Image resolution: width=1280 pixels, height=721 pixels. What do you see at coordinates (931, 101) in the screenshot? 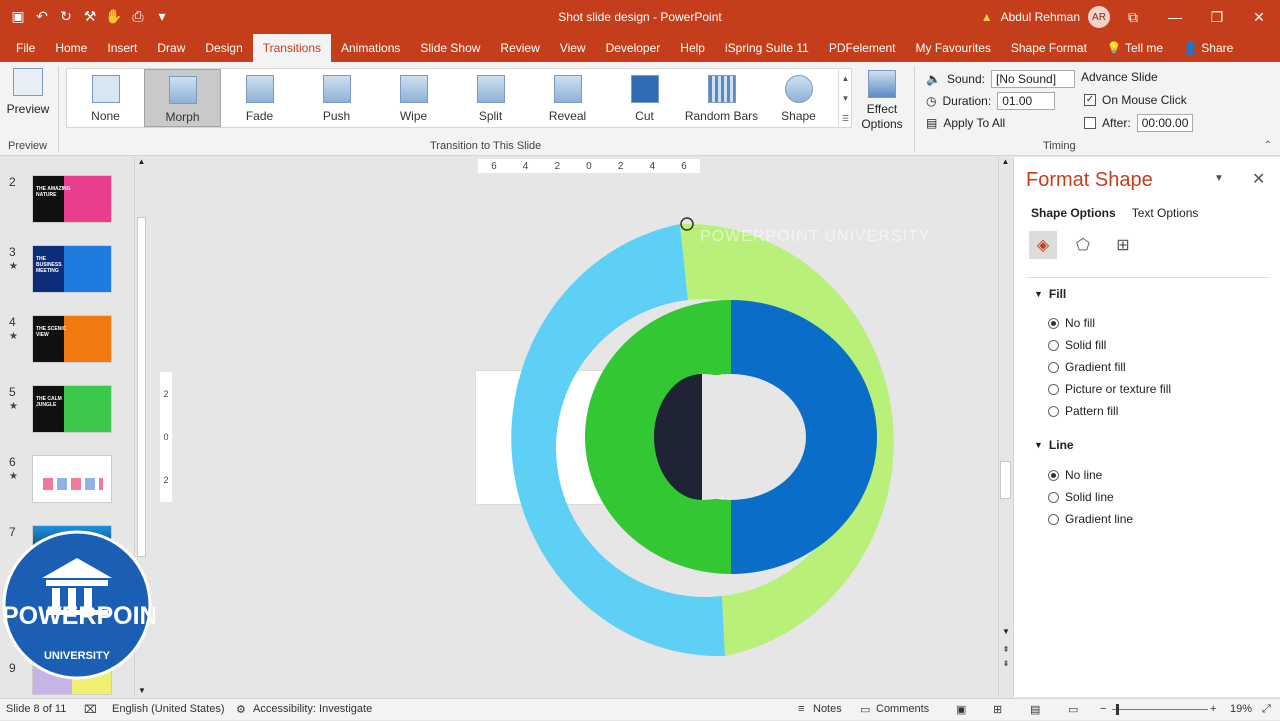
I see `clock-icon: ◷` at bounding box center [931, 101].